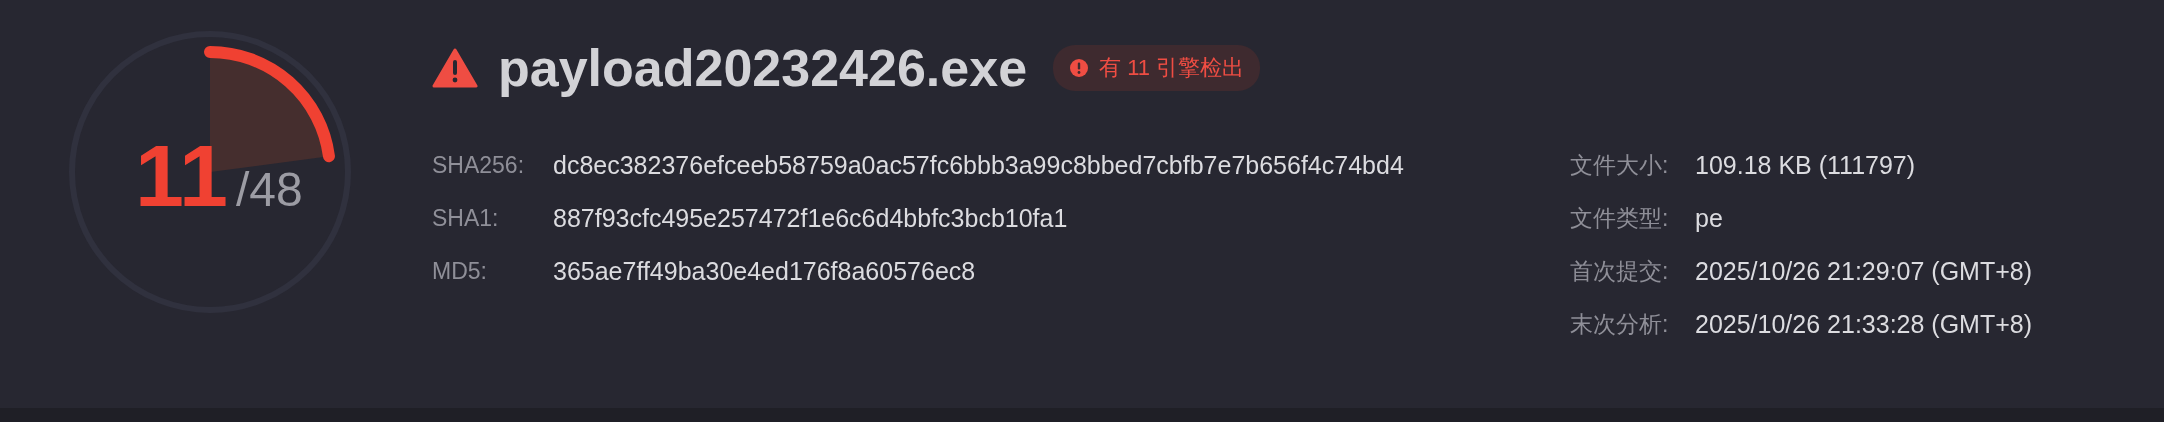  What do you see at coordinates (979, 165) in the screenshot?
I see `hash-value: dc8ec382376efceeb58759a0ac57fc6bbb3a99c8bbed7cbfb7e7b656f4c74bd4` at bounding box center [979, 165].